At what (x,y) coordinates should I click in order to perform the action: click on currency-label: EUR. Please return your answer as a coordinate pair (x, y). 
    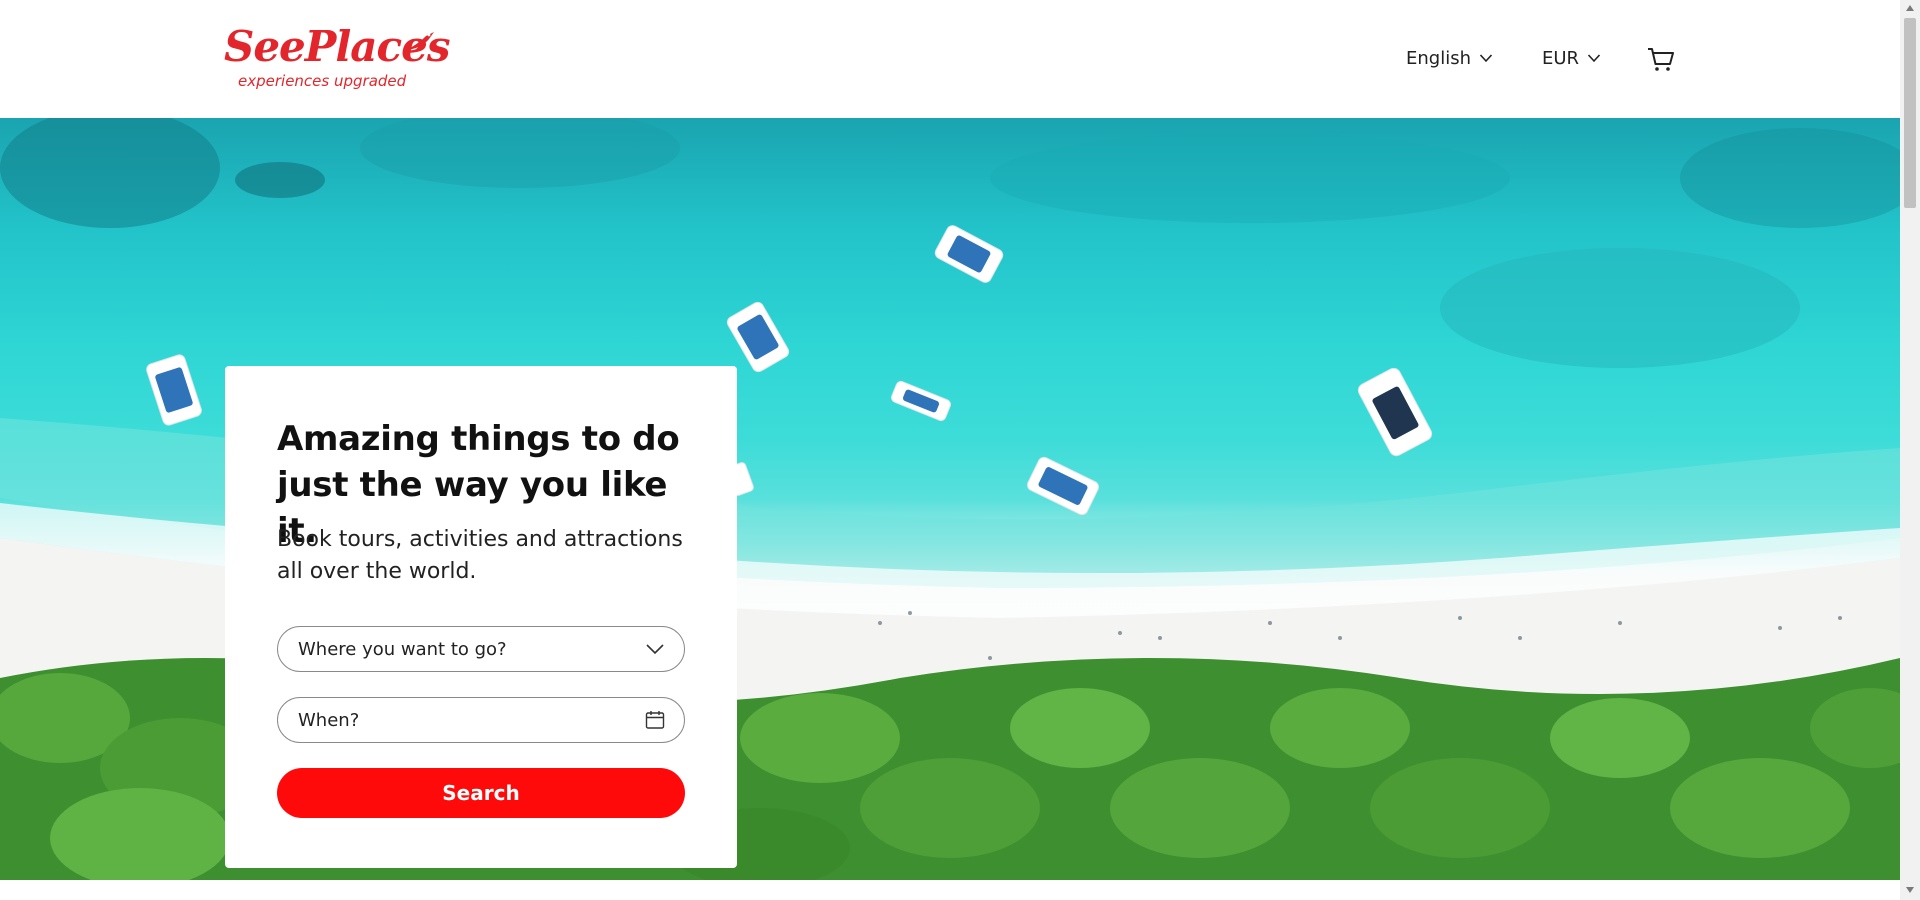
    Looking at the image, I should click on (1561, 58).